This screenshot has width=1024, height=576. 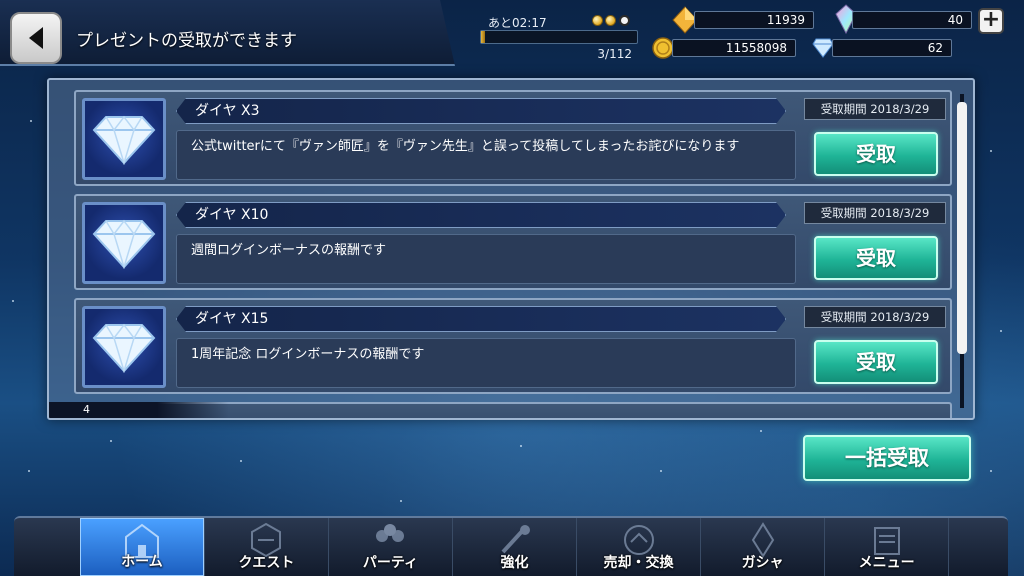 What do you see at coordinates (892, 48) in the screenshot?
I see `diamond-count: 62` at bounding box center [892, 48].